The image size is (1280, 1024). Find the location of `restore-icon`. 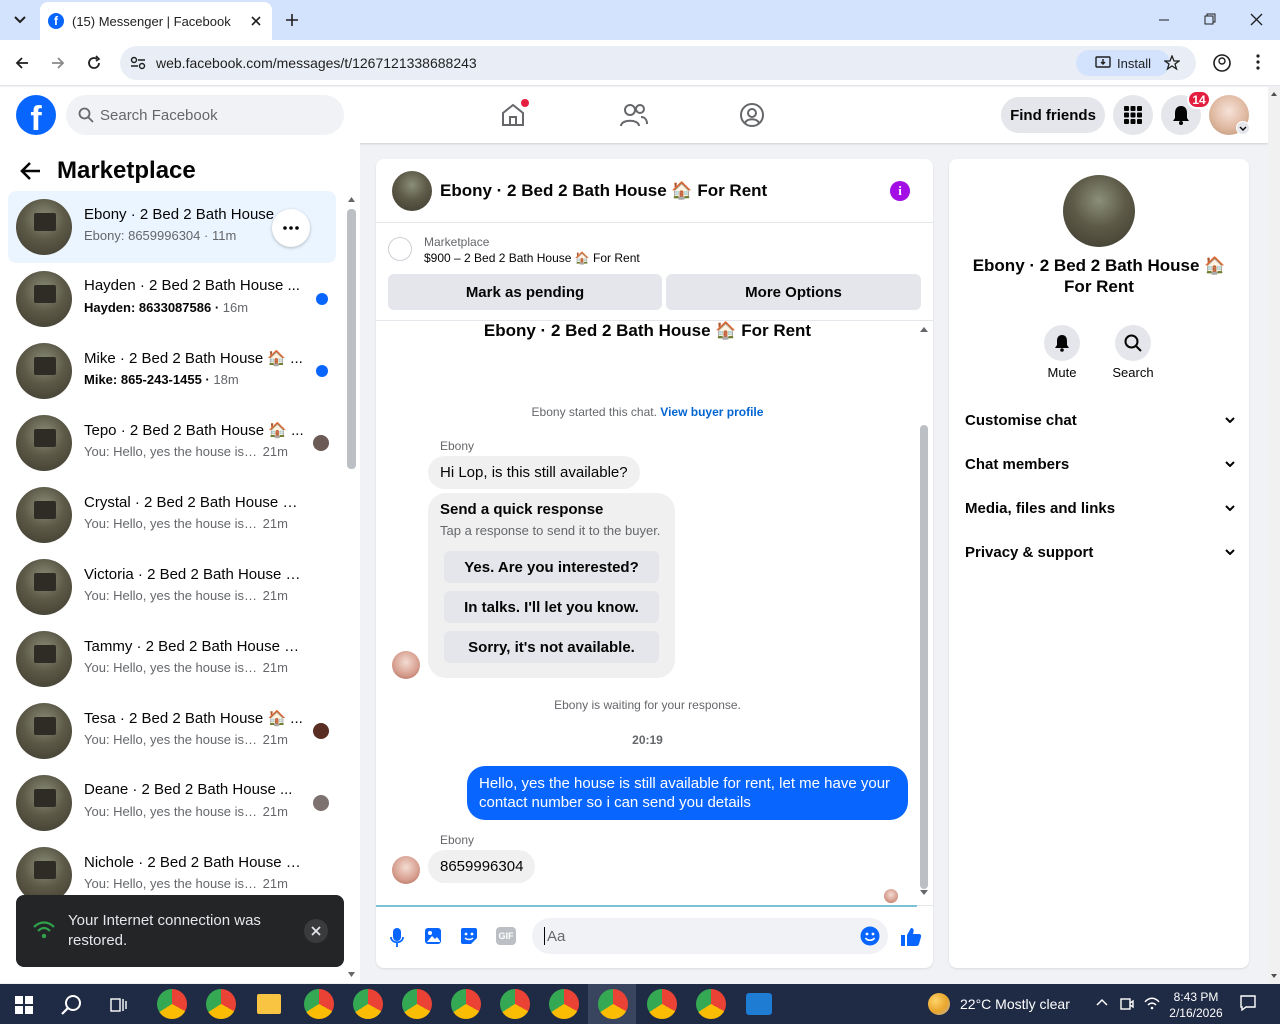

restore-icon is located at coordinates (1210, 19).